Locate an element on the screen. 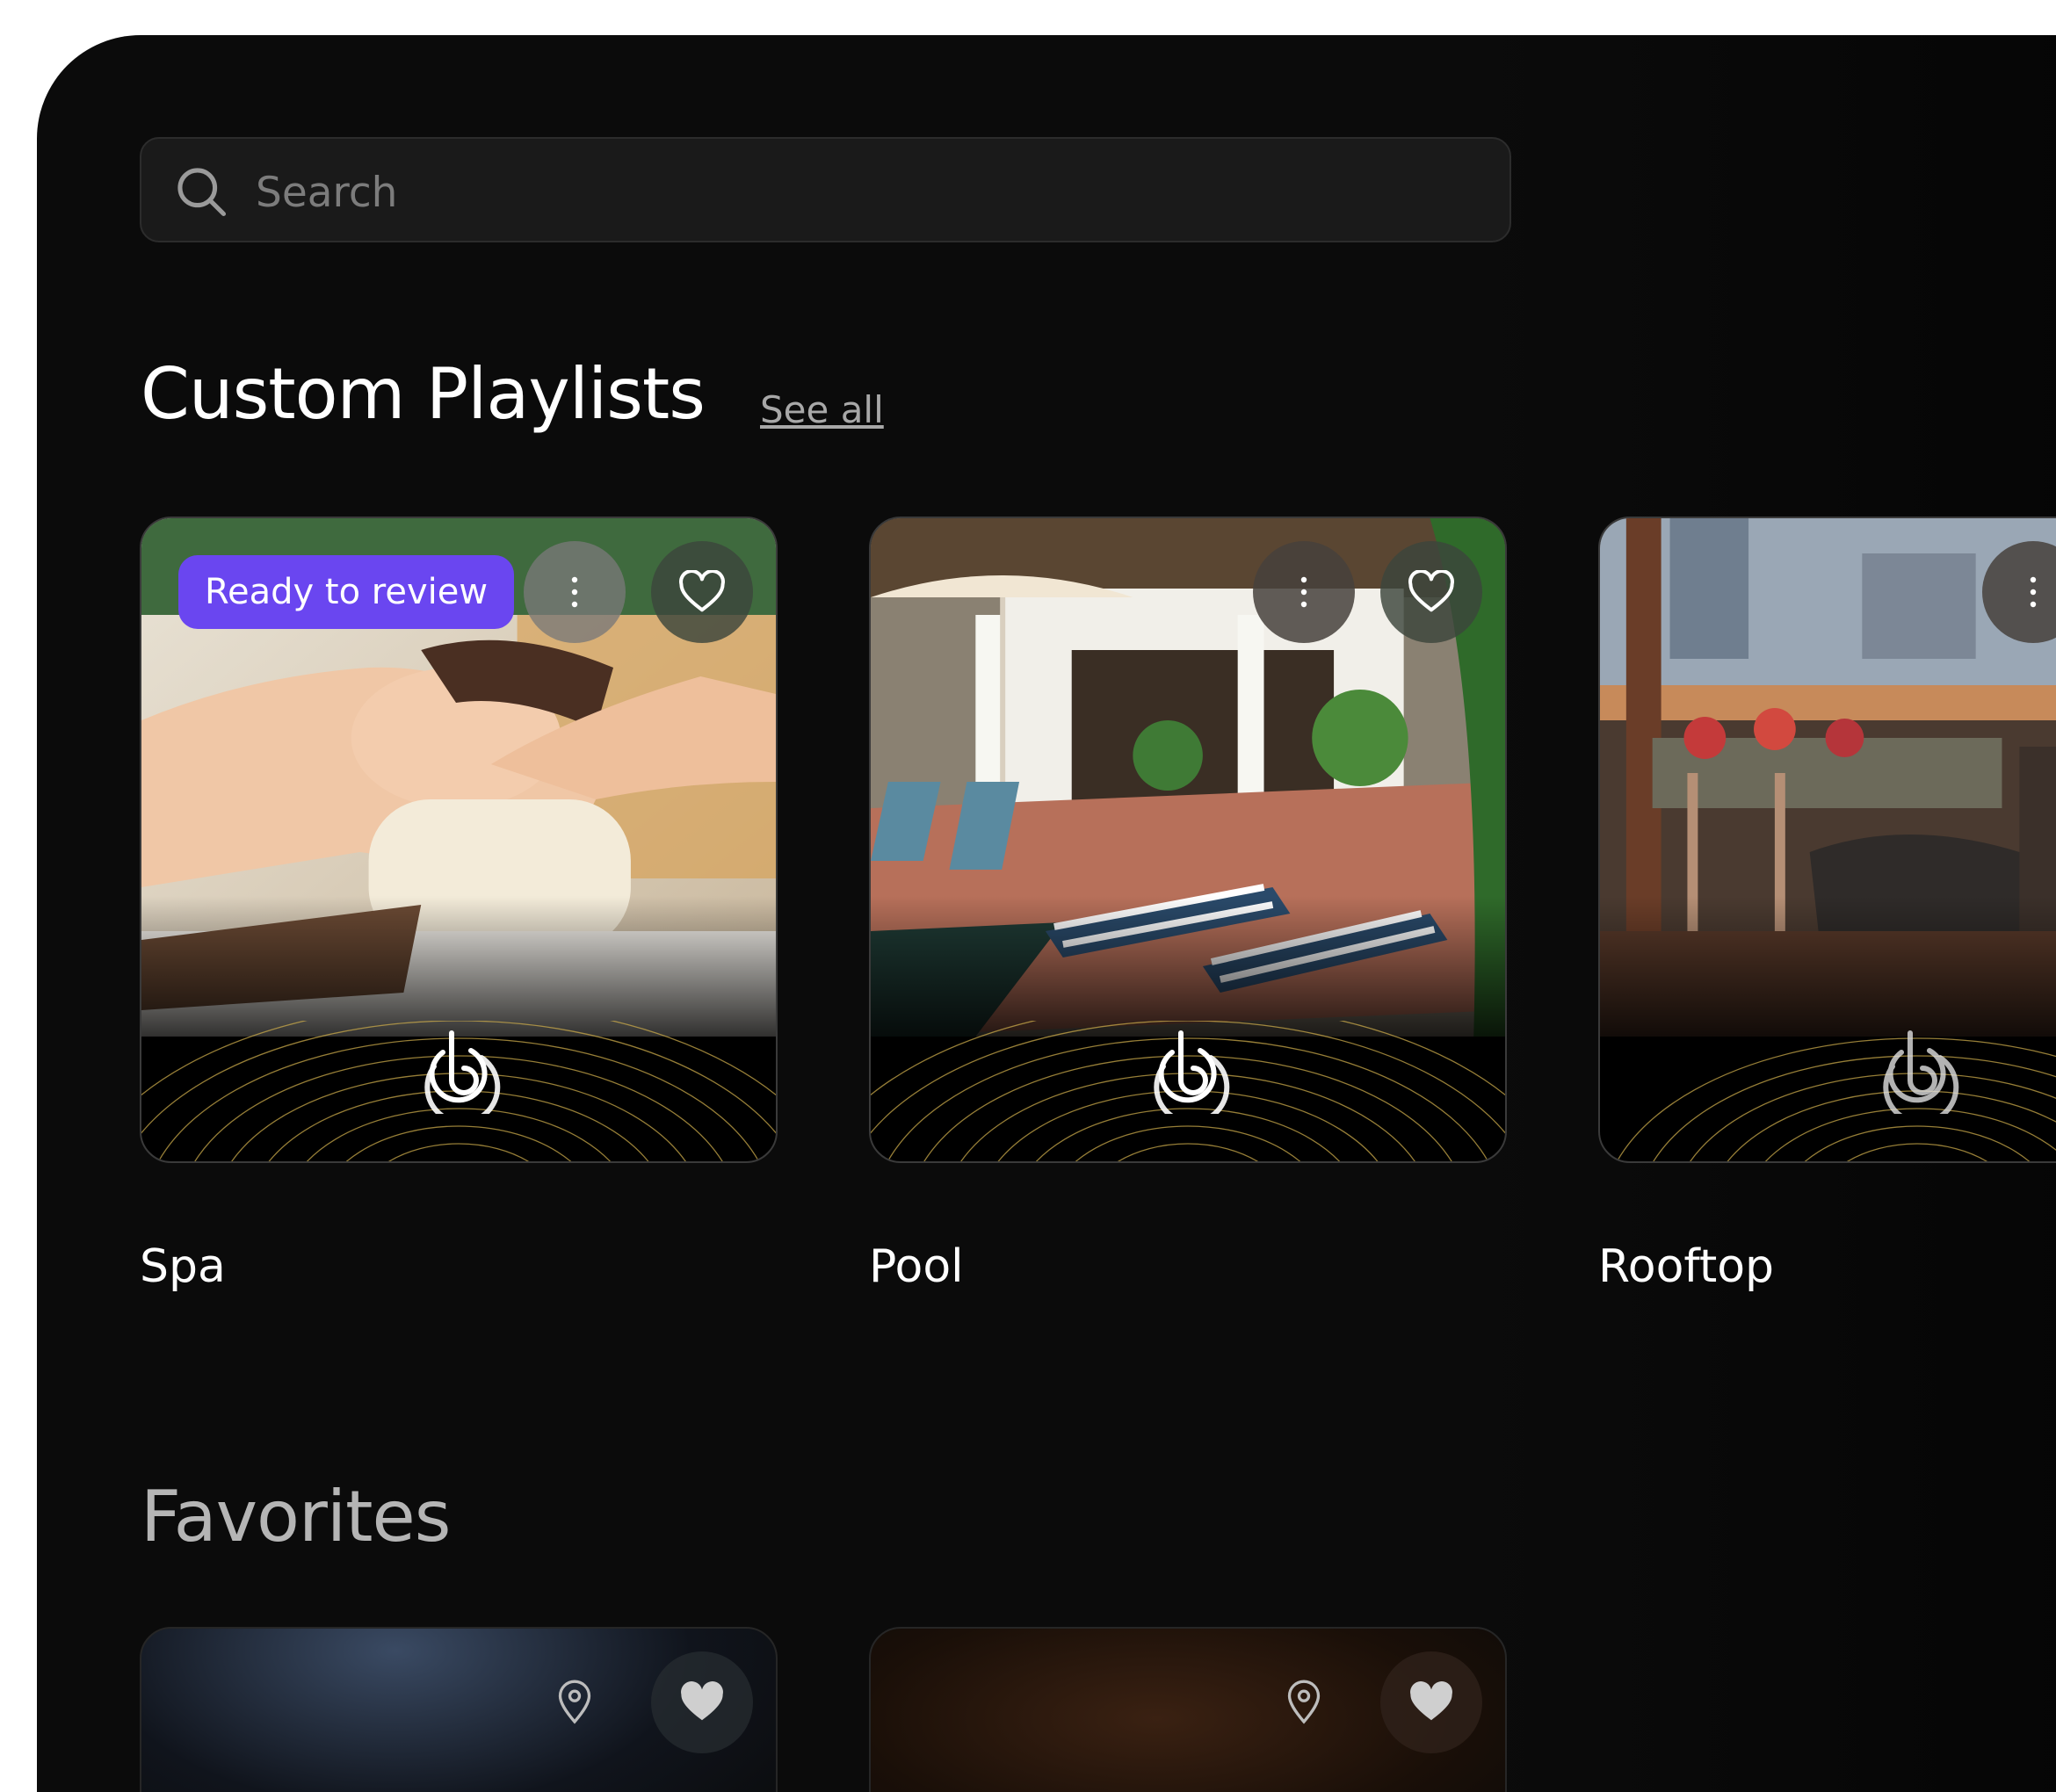 The width and height of the screenshot is (2056, 1792). search-input is located at coordinates (862, 192).